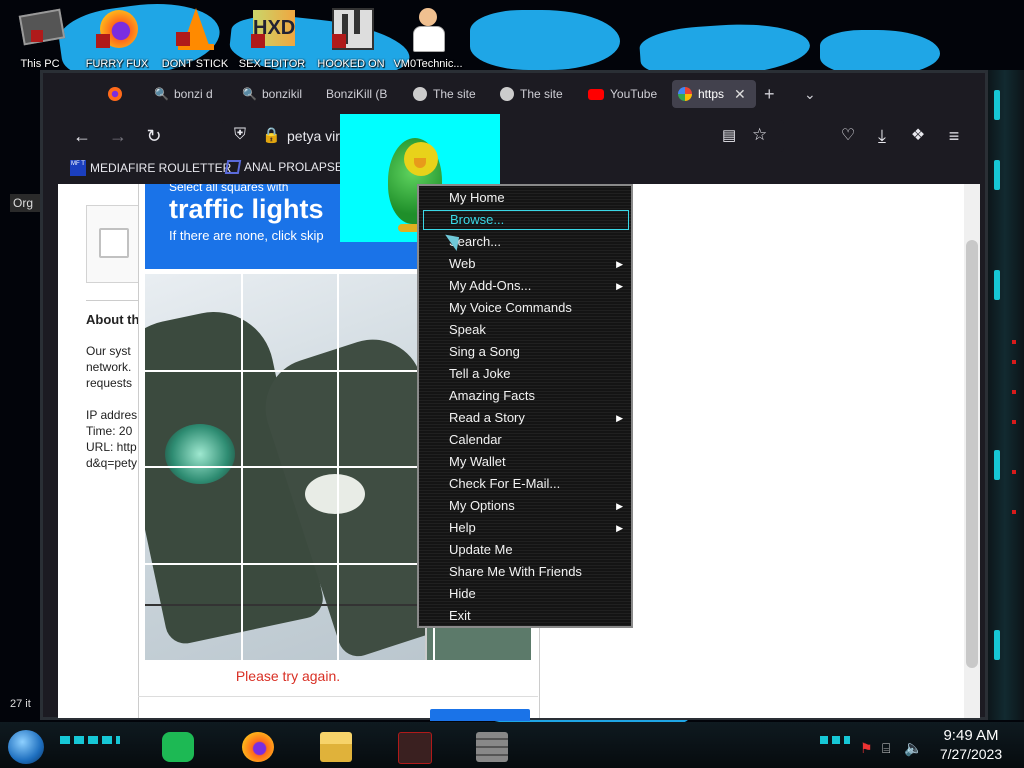 The width and height of the screenshot is (1024, 768). Describe the element at coordinates (111, 447) in the screenshot. I see `about-text-line: URL: http` at that location.